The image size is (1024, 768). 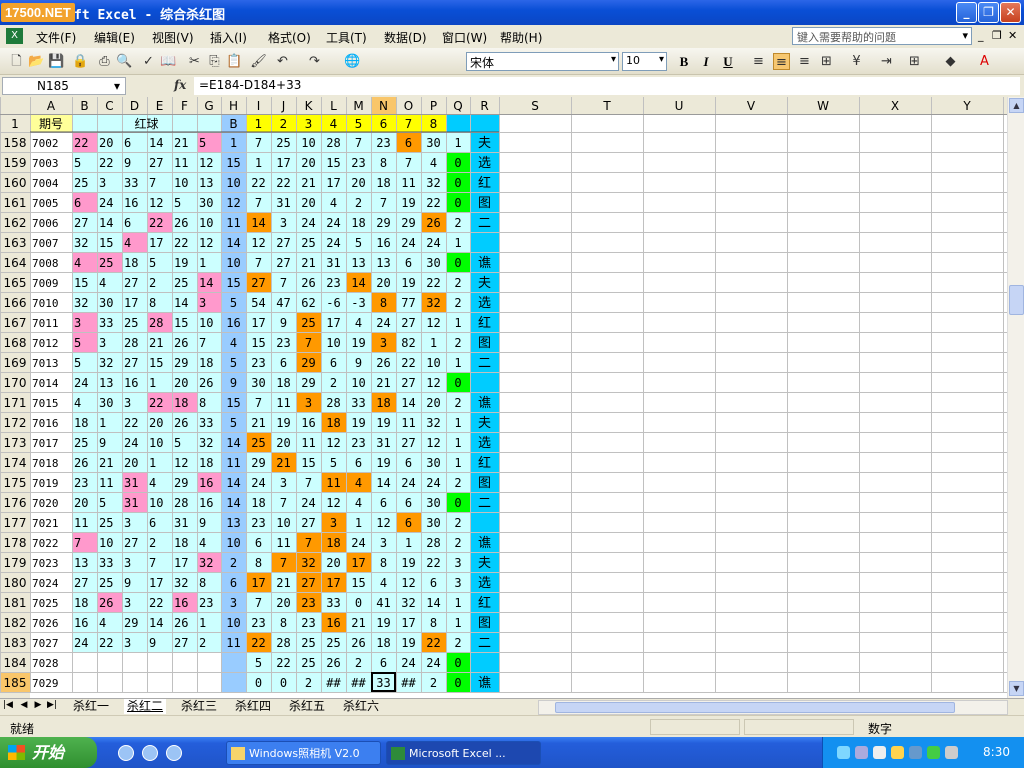 I want to click on sheet-tab-2: 杀红二, so click(x=145, y=706).